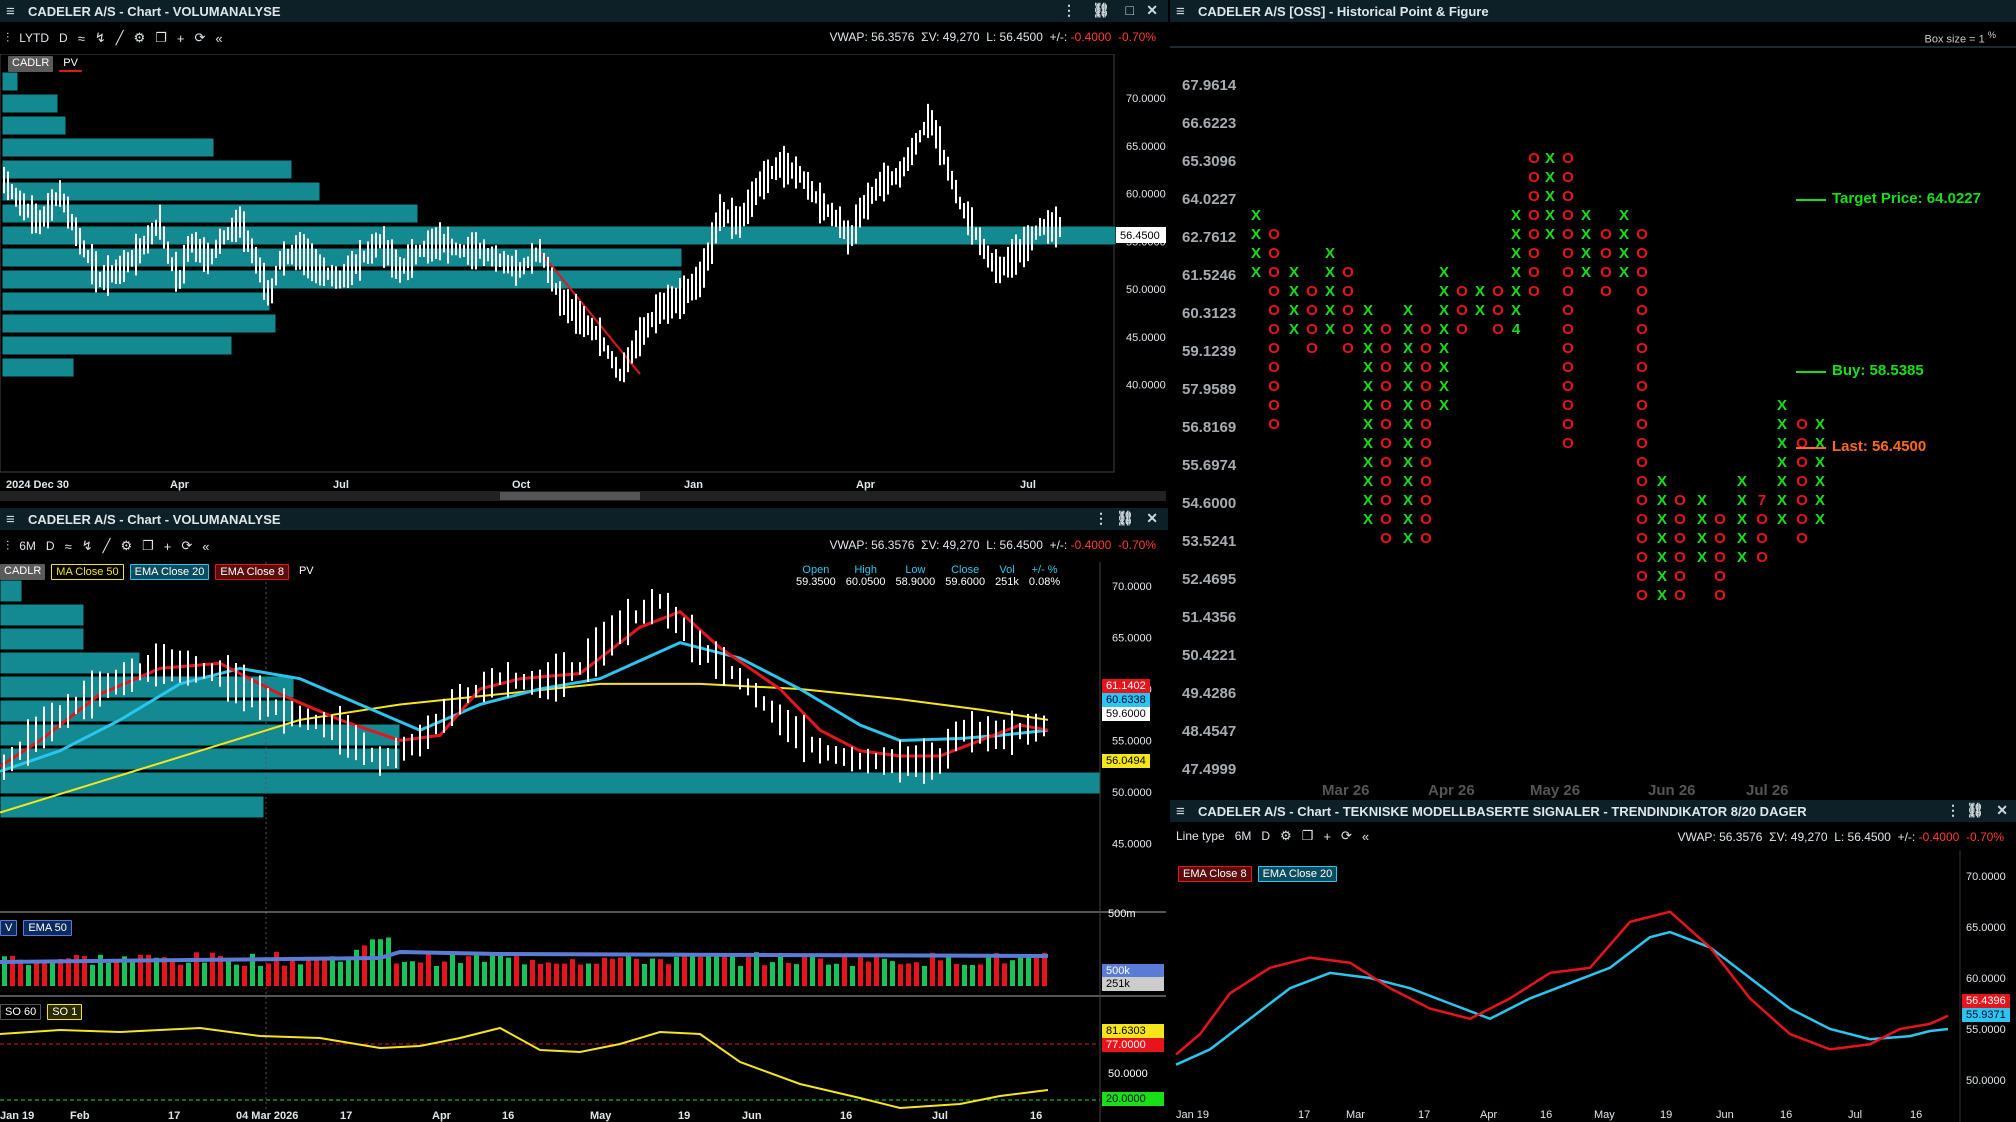  What do you see at coordinates (34, 38) in the screenshot?
I see `period-selector: LYTD` at bounding box center [34, 38].